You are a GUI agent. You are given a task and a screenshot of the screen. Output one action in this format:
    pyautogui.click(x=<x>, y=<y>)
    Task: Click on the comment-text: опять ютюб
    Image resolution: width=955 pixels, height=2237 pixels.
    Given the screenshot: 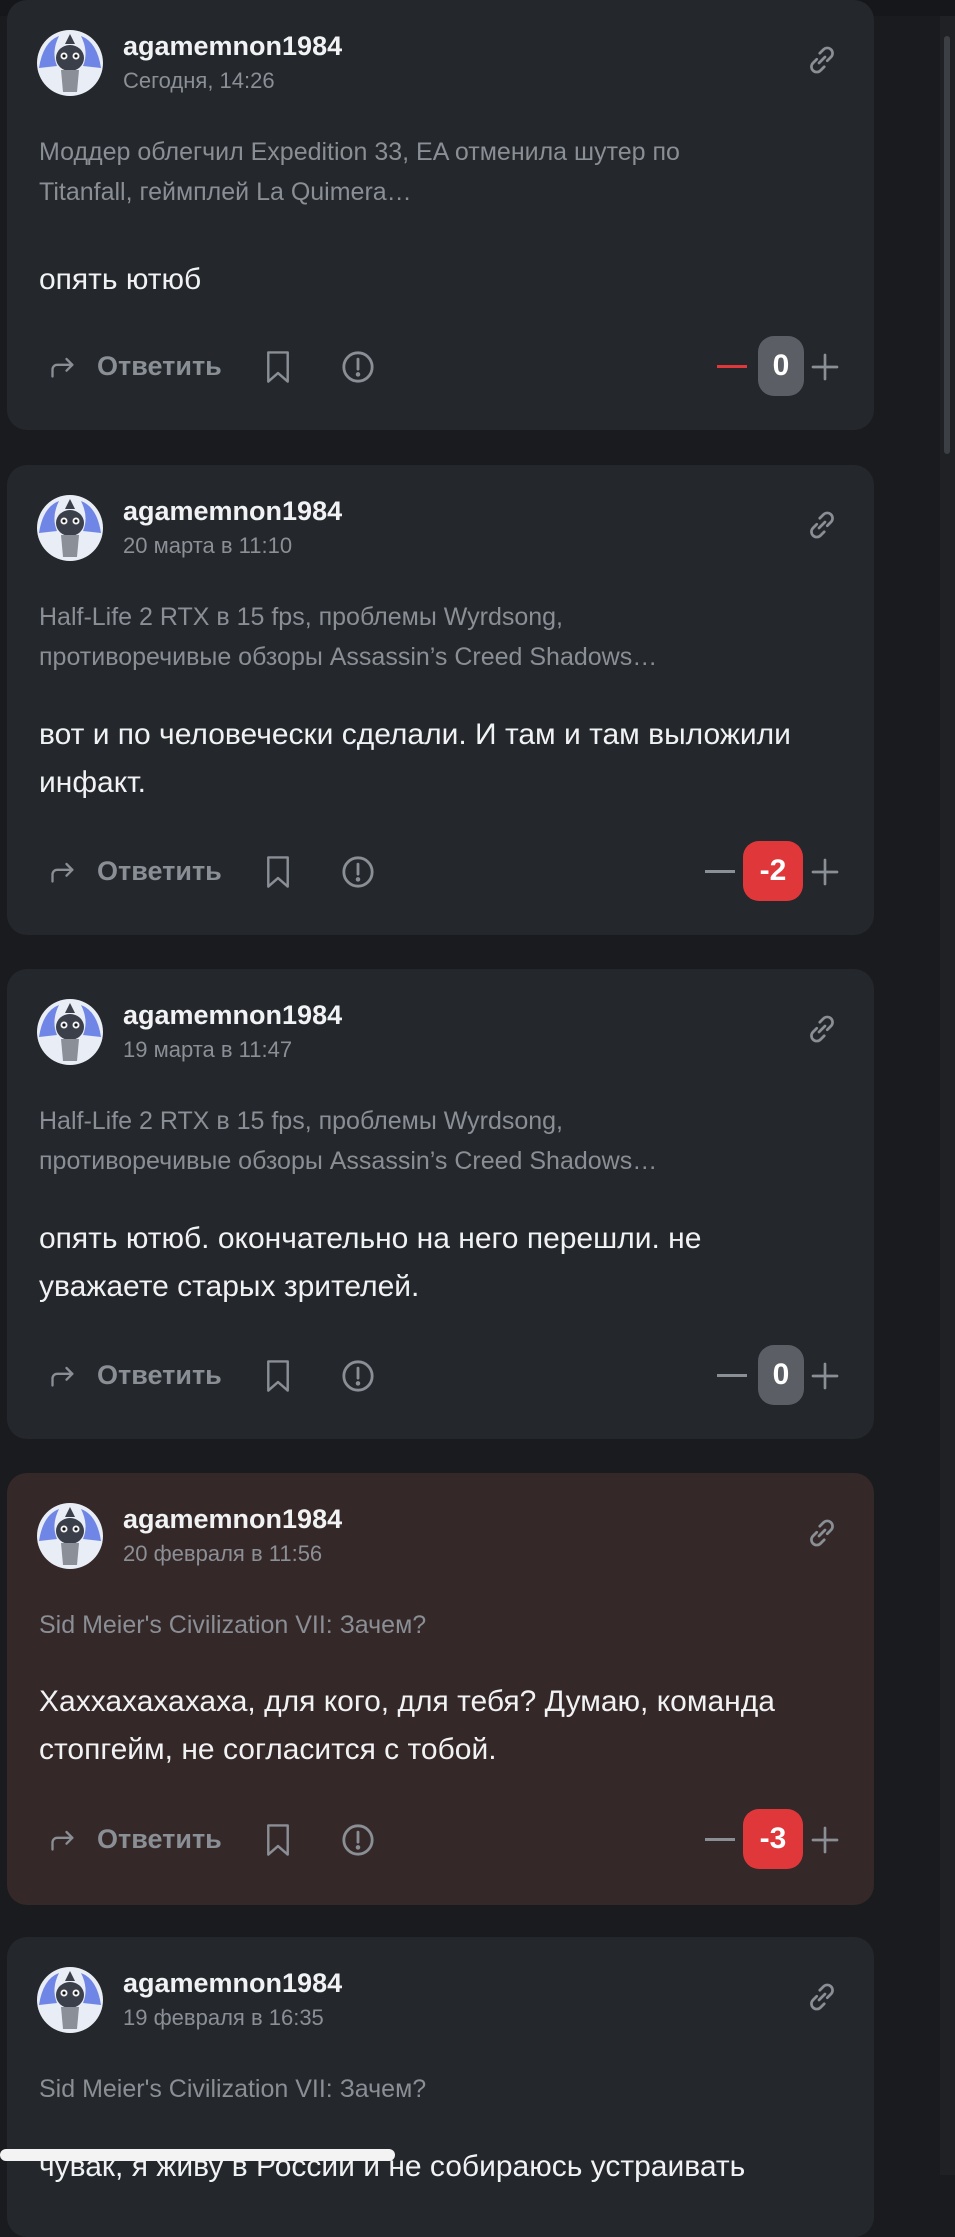 What is the action you would take?
    pyautogui.click(x=120, y=279)
    